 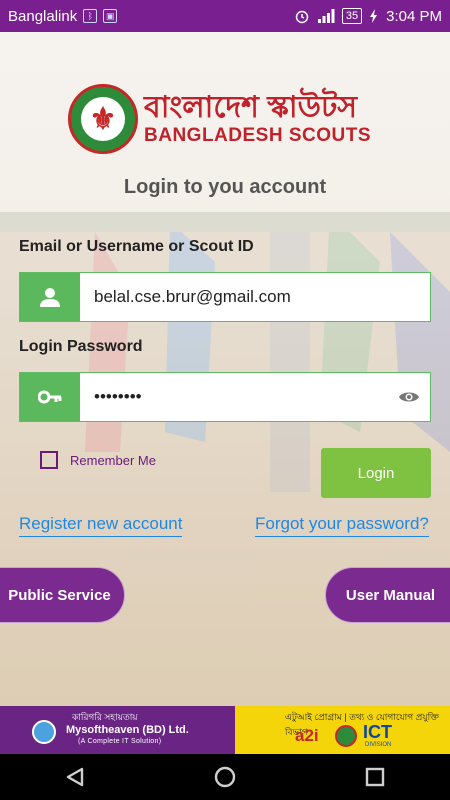 I want to click on alarm-icon, so click(x=302, y=17).